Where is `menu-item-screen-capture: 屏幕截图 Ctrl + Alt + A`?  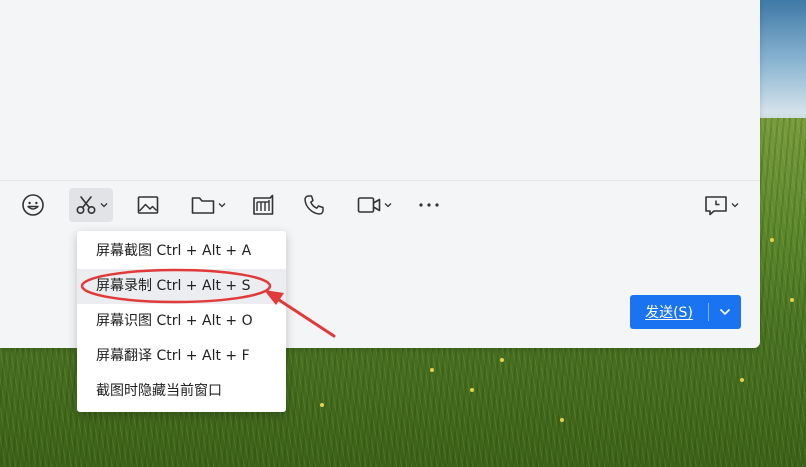
menu-item-screen-capture: 屏幕截图 Ctrl + Alt + A is located at coordinates (181, 251).